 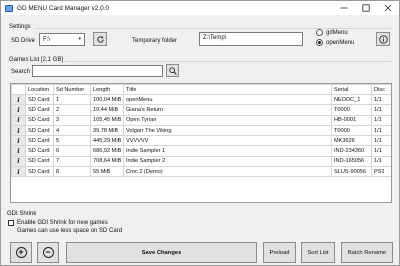 I want to click on cell-title: Croc 2 (Demo), so click(x=227, y=172).